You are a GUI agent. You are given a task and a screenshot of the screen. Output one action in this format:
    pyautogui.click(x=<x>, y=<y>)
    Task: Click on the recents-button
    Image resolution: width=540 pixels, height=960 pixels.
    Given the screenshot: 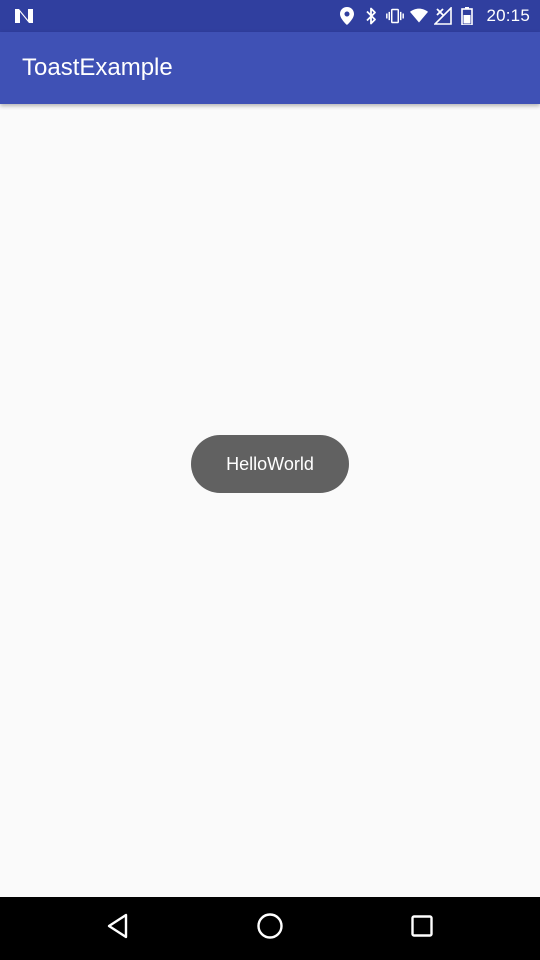 What is the action you would take?
    pyautogui.click(x=422, y=928)
    